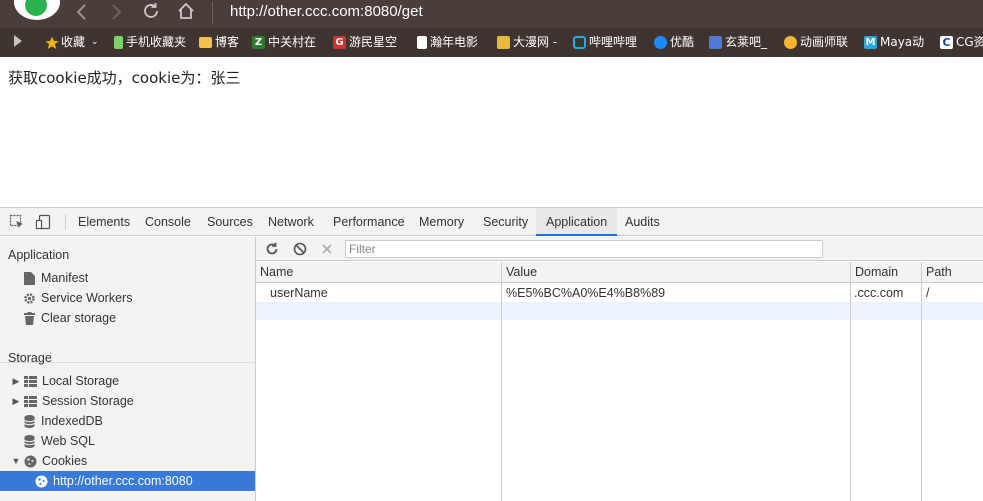 The image size is (983, 501). I want to click on cookies-toolbar: Filter, so click(619, 249).